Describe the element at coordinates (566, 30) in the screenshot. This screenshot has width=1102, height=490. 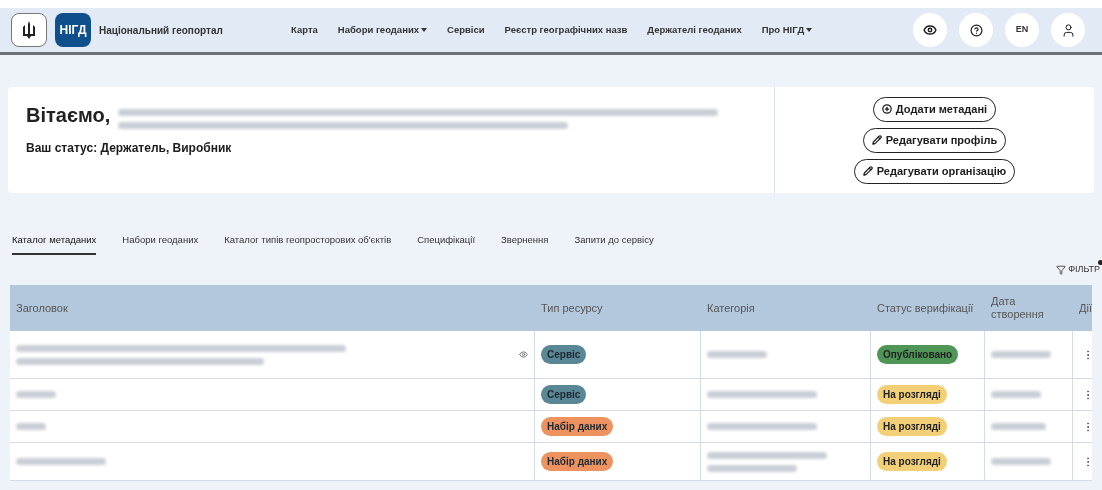
I see `nav-link: Реєстр географічних назв` at that location.